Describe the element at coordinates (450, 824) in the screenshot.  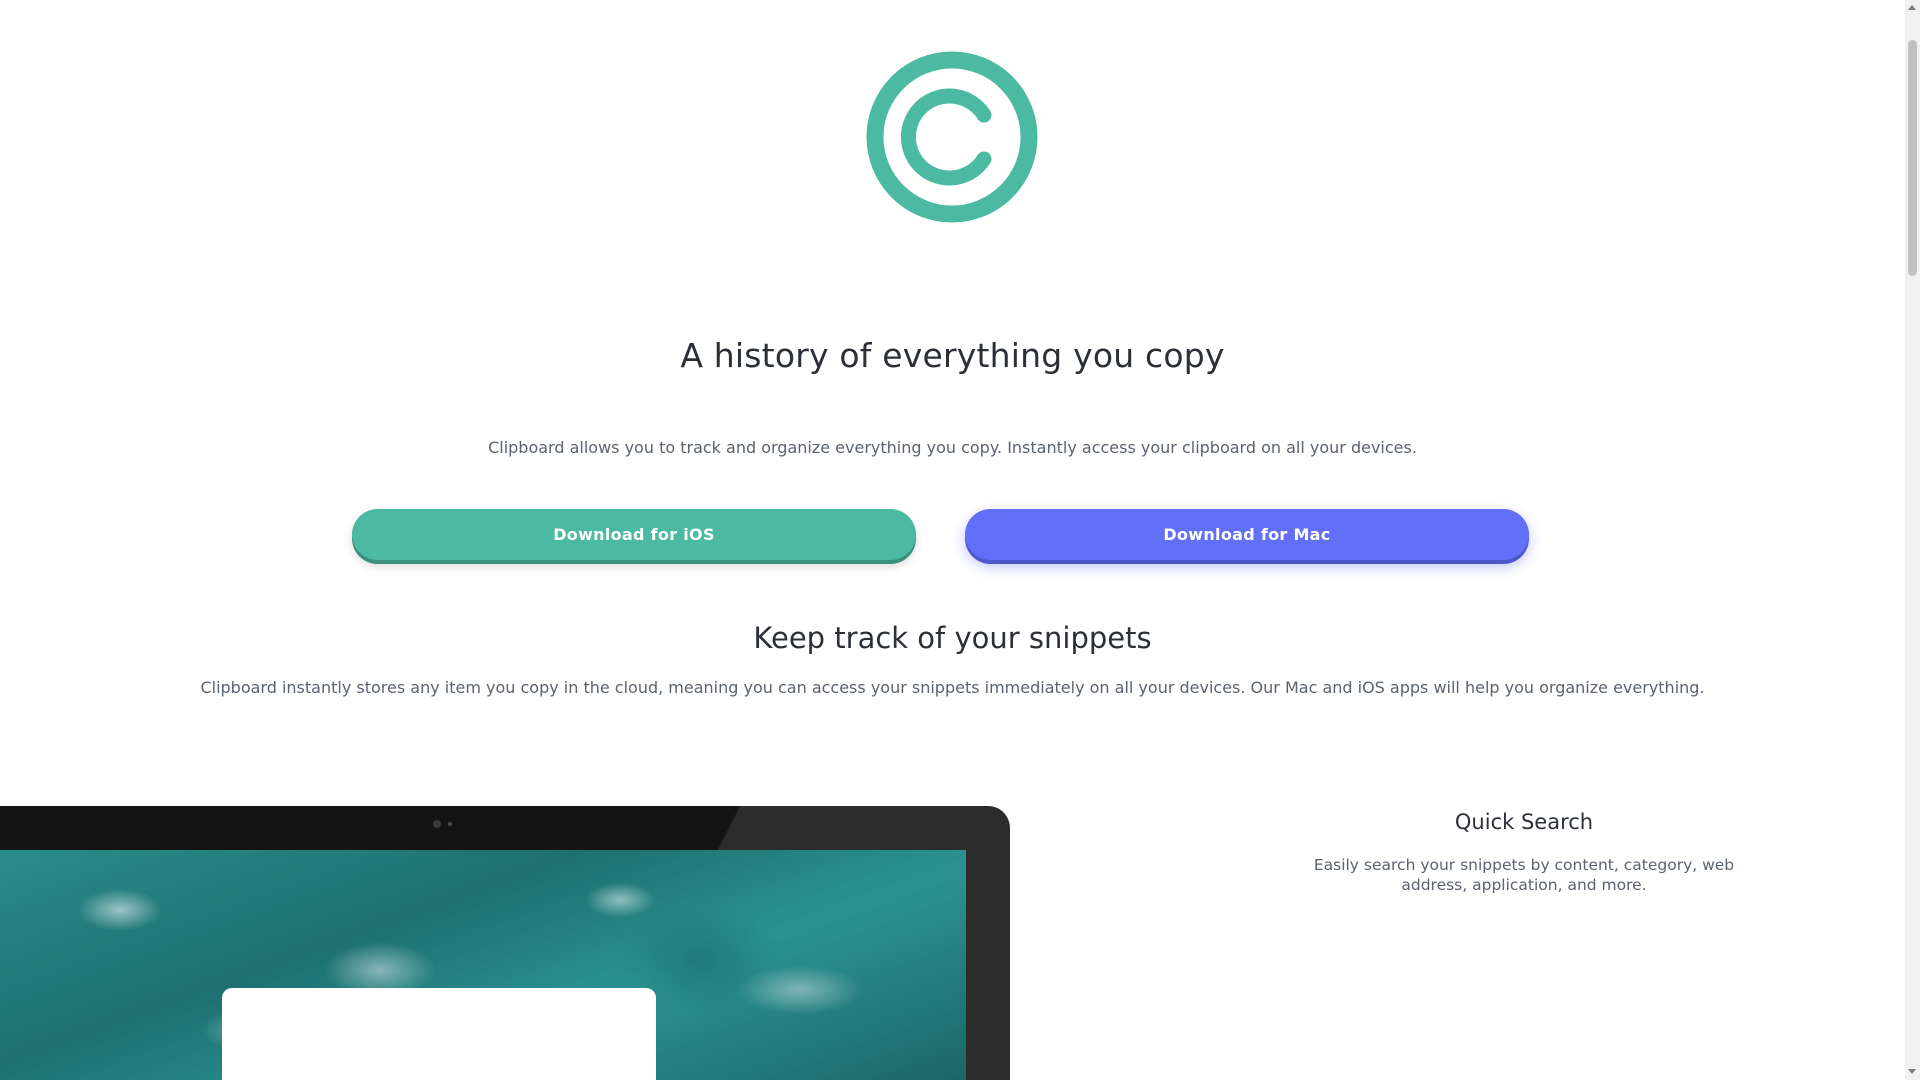
I see `camera-light` at that location.